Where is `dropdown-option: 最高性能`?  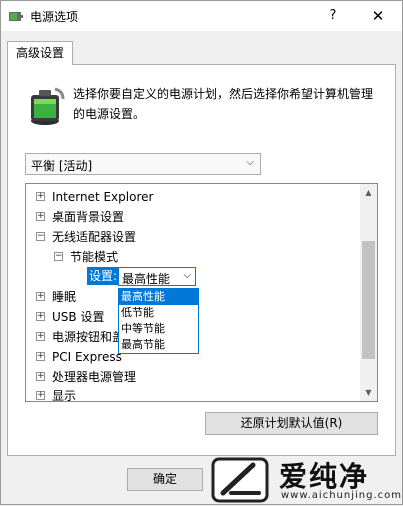 dropdown-option: 最高性能 is located at coordinates (158, 297).